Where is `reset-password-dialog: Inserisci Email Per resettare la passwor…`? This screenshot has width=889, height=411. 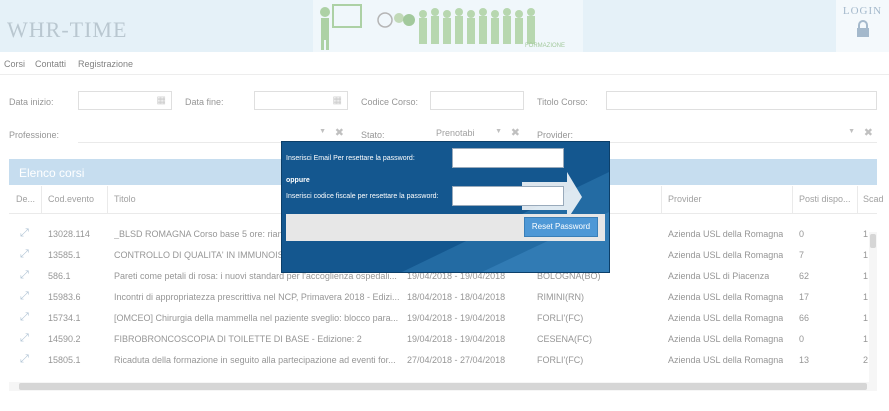 reset-password-dialog: Inserisci Email Per resettare la passwor… is located at coordinates (445, 207).